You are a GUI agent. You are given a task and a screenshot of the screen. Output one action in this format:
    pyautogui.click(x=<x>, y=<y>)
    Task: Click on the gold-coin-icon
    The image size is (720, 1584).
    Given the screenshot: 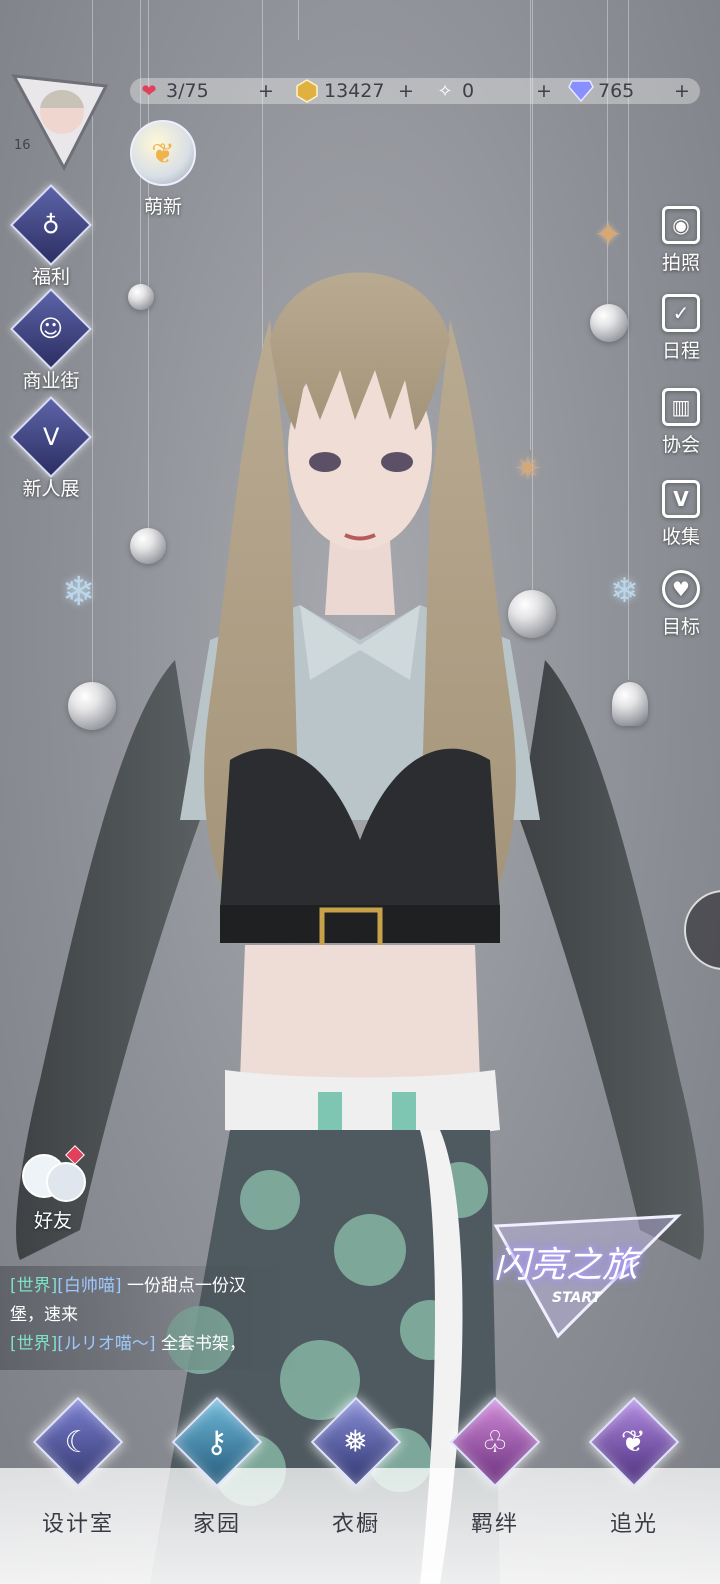 What is the action you would take?
    pyautogui.click(x=307, y=91)
    